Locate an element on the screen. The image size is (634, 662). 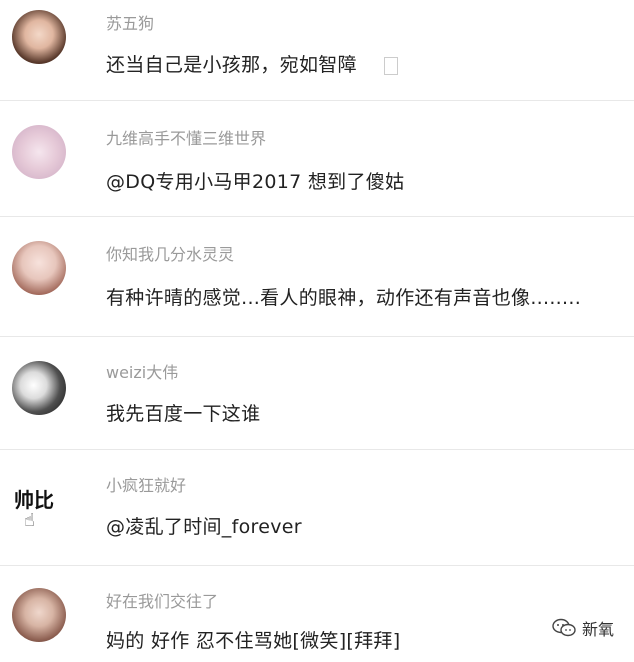
comment-username: weizi大伟 is located at coordinates (142, 371).